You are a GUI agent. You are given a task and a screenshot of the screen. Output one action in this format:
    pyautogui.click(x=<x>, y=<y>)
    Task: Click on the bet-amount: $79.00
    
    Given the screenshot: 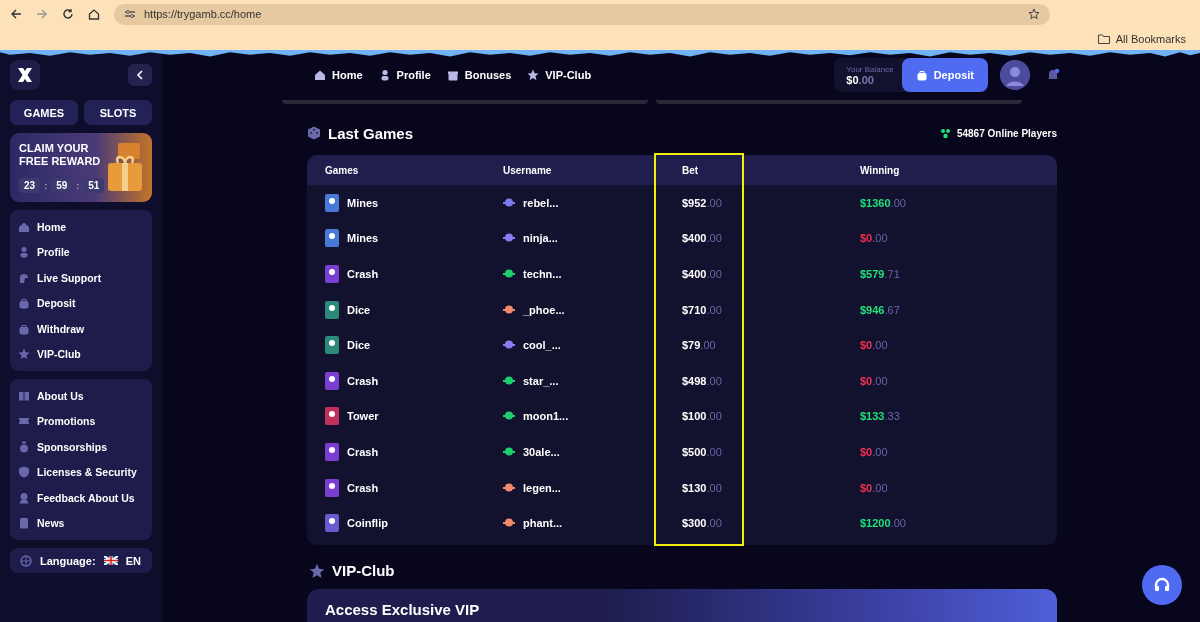 What is the action you would take?
    pyautogui.click(x=699, y=345)
    